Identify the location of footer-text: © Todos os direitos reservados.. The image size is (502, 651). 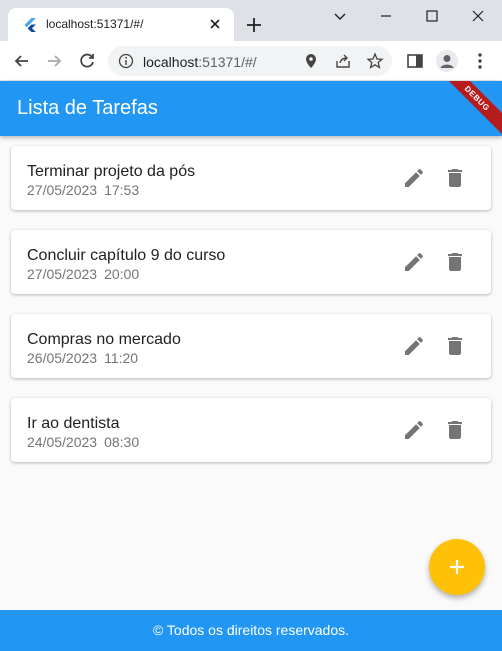
(251, 630).